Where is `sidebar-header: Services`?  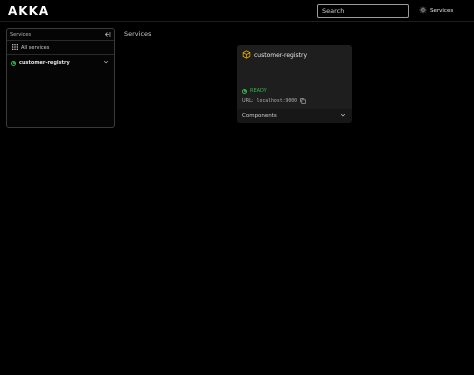
sidebar-header: Services is located at coordinates (60, 35).